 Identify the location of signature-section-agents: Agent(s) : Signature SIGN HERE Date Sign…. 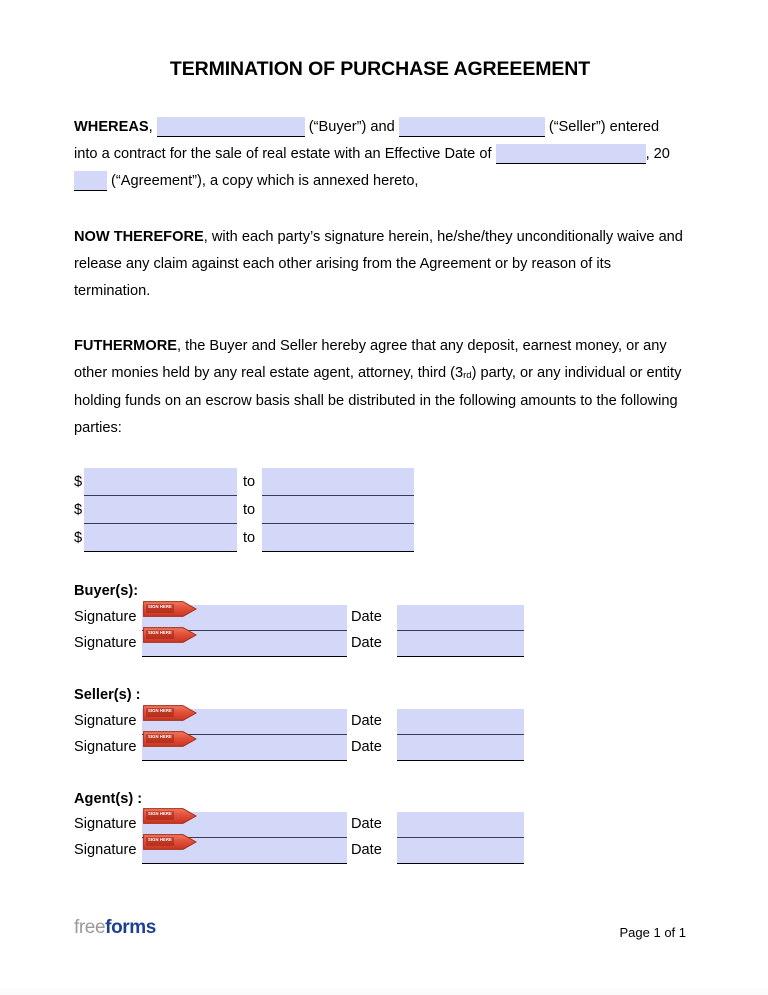
(380, 828).